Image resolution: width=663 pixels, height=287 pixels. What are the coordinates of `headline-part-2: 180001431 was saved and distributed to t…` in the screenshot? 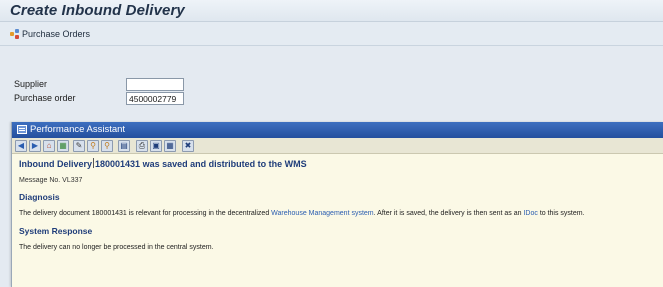 It's located at (201, 164).